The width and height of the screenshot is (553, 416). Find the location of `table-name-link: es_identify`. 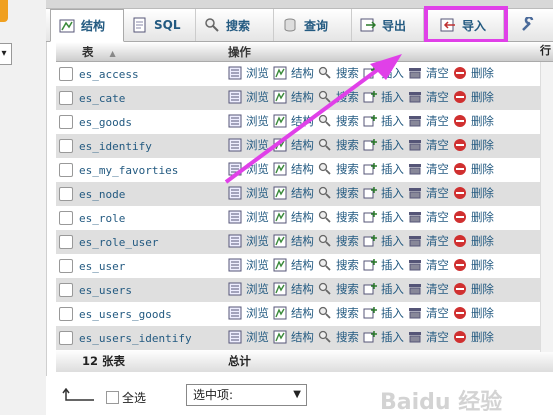

table-name-link: es_identify is located at coordinates (141, 146).